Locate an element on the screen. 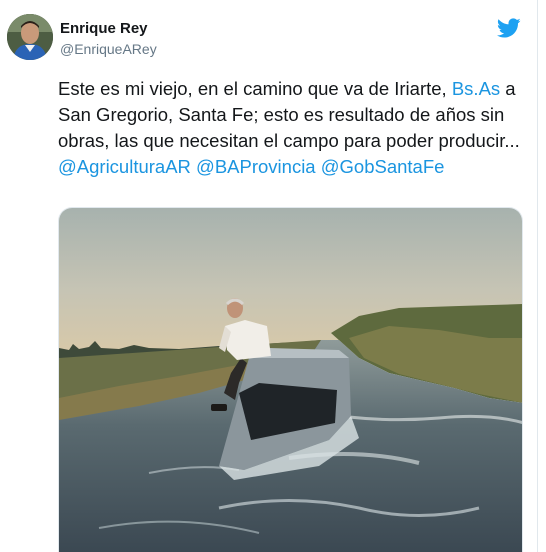 The image size is (546, 552). mention-link: @BAProvincia is located at coordinates (256, 166).